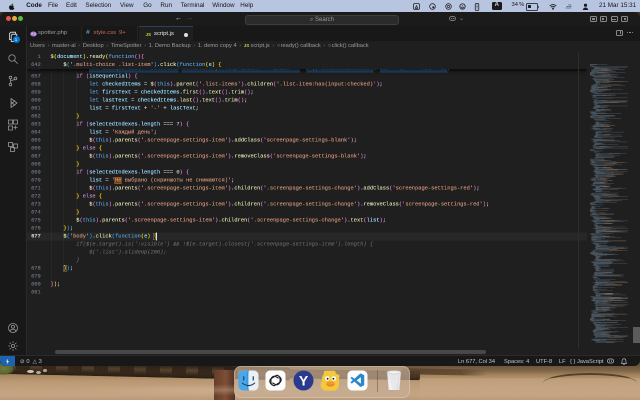  What do you see at coordinates (303, 381) in the screenshot?
I see `svg-text: Y` at bounding box center [303, 381].